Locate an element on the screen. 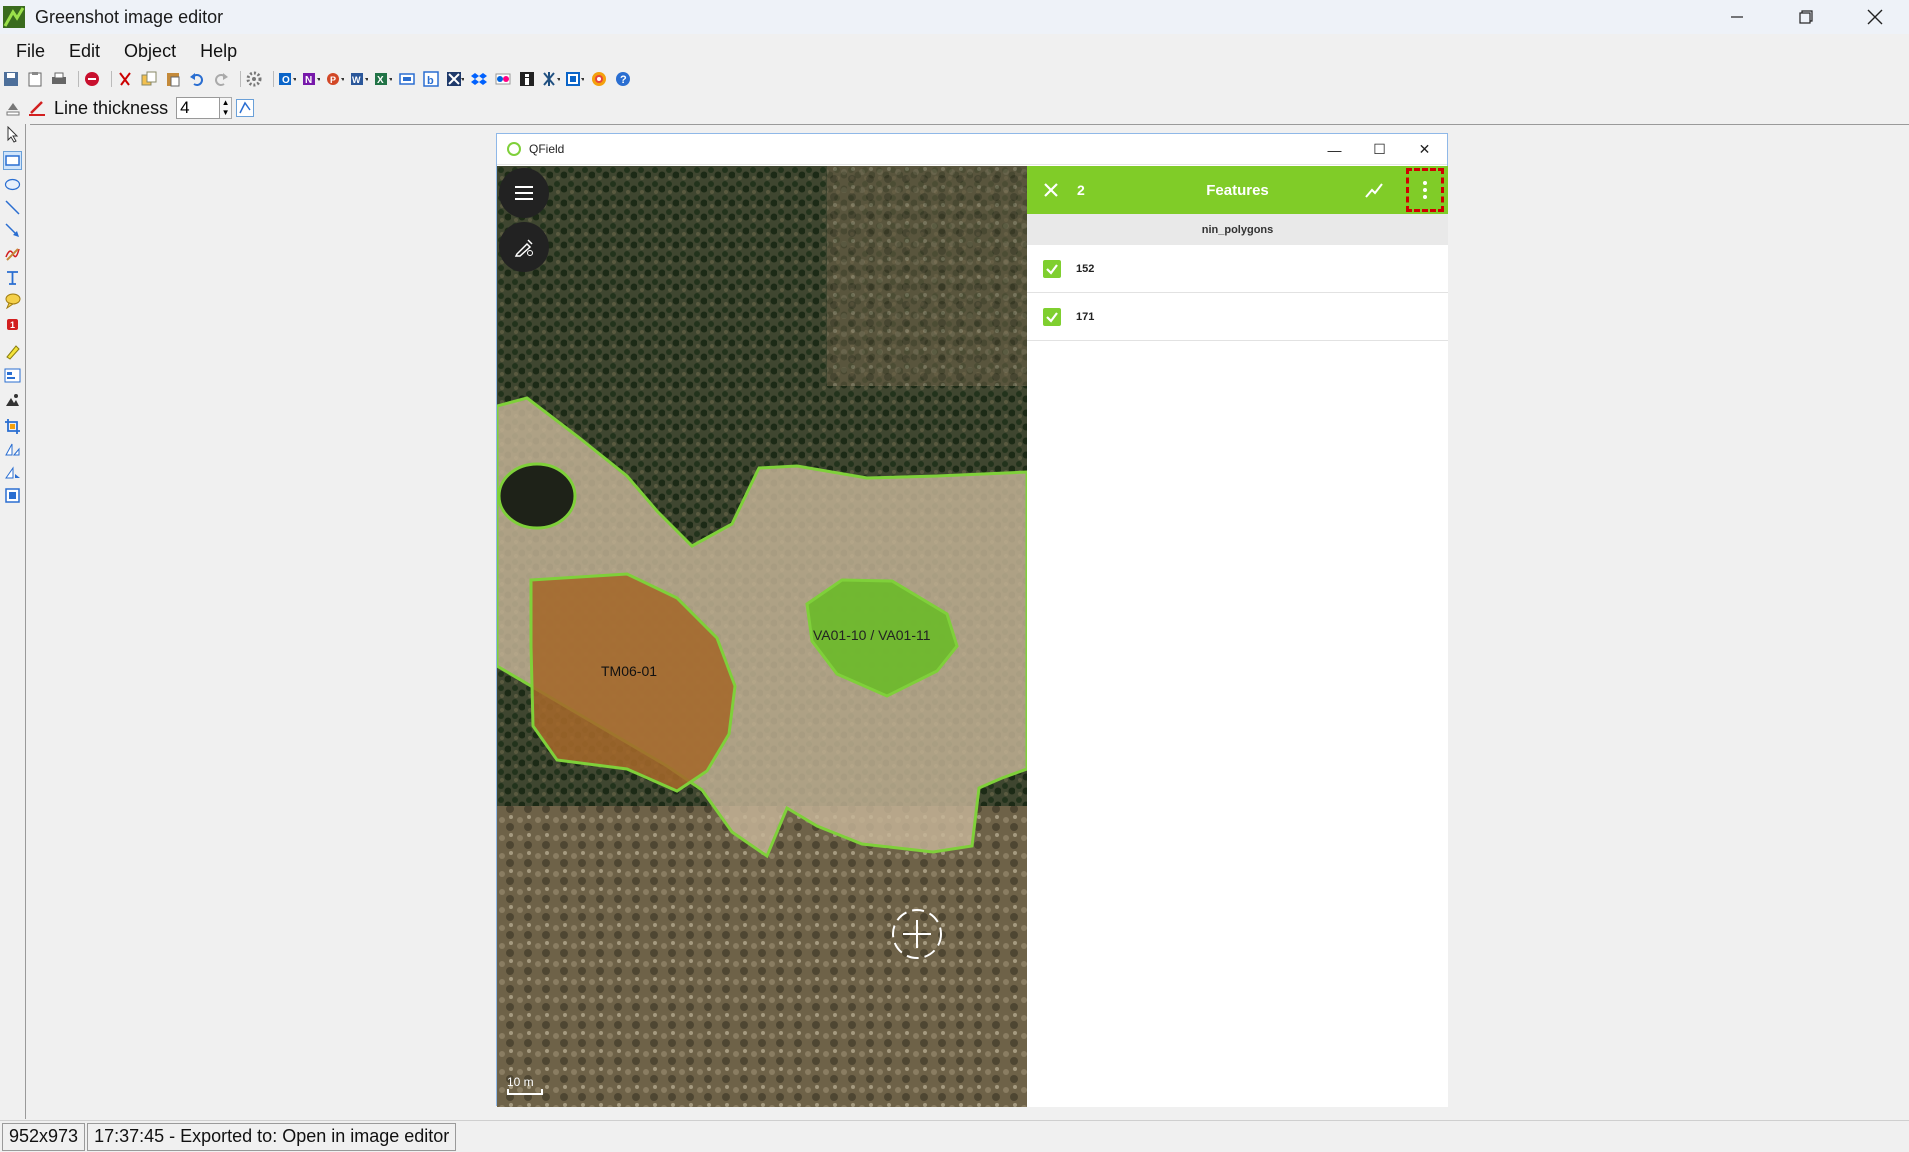  crop-tool-icon is located at coordinates (12, 426).